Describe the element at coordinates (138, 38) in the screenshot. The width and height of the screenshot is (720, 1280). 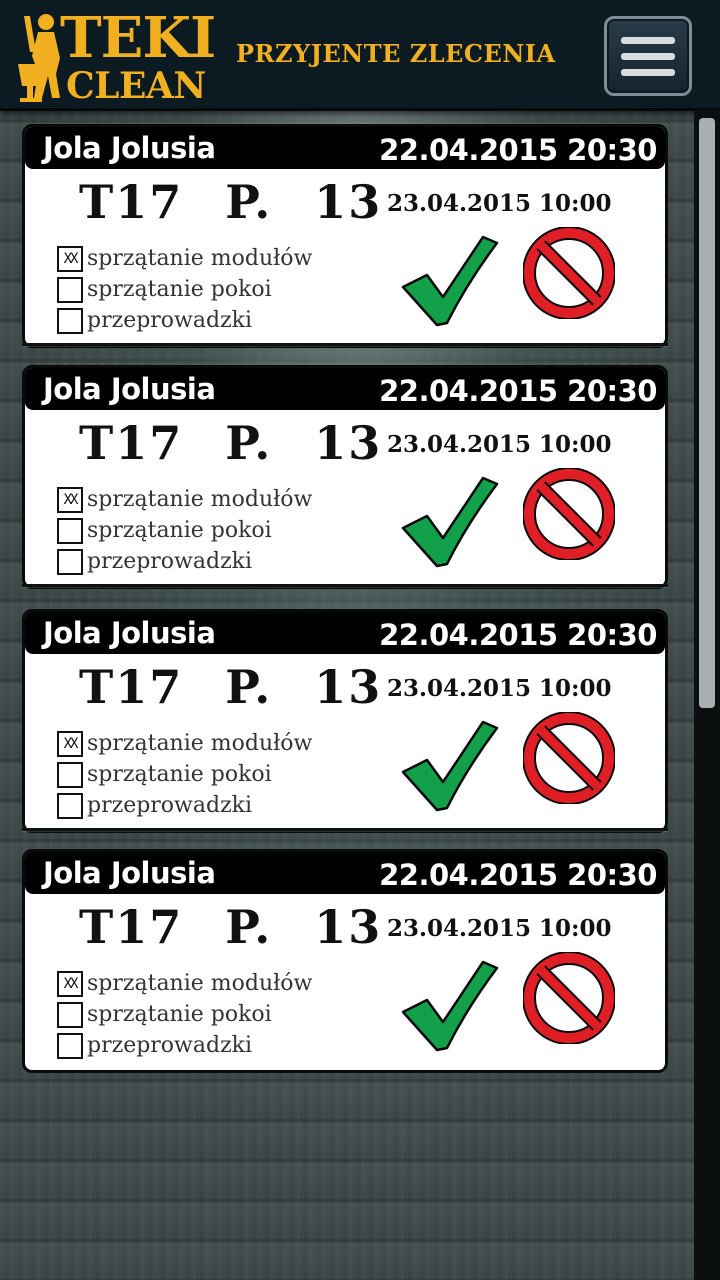
I see `logo-text-teki: TEKI` at that location.